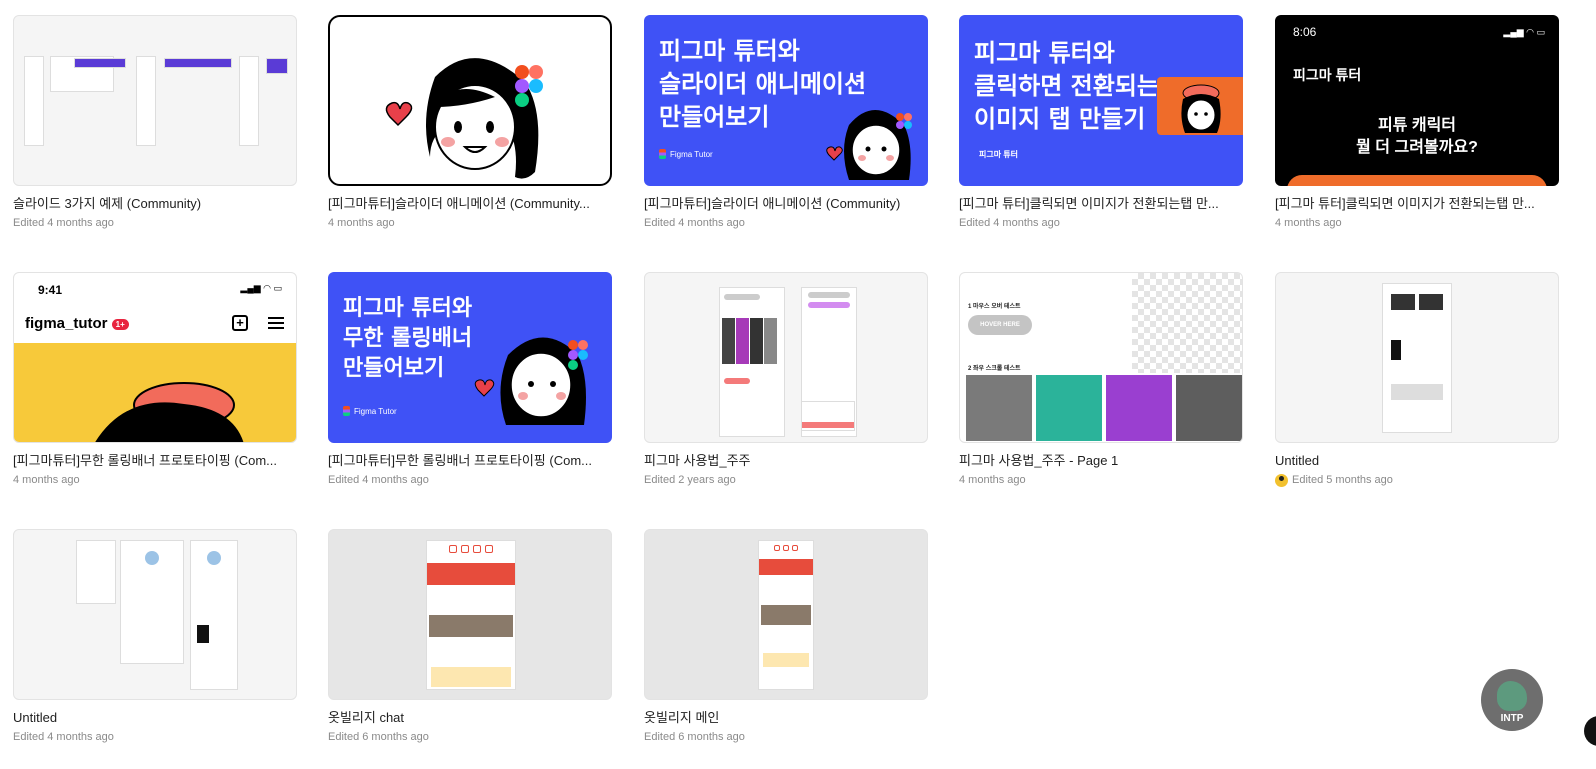 Image resolution: width=1596 pixels, height=769 pixels. What do you see at coordinates (1417, 480) in the screenshot?
I see `file-meta: Edited 5 months ago` at bounding box center [1417, 480].